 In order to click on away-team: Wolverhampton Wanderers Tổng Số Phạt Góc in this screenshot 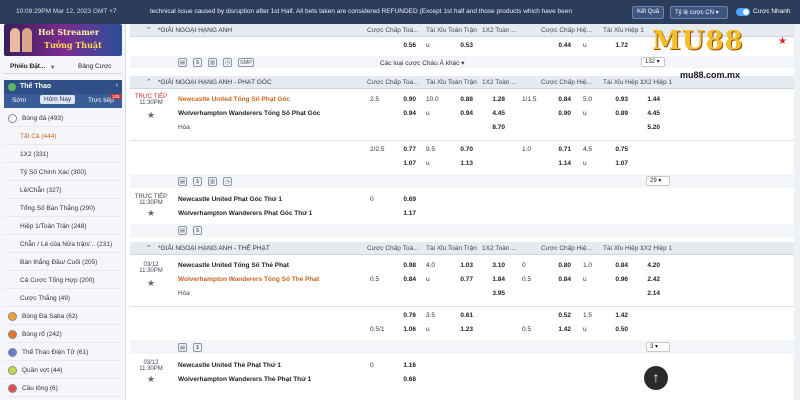, I will do `click(249, 113)`.